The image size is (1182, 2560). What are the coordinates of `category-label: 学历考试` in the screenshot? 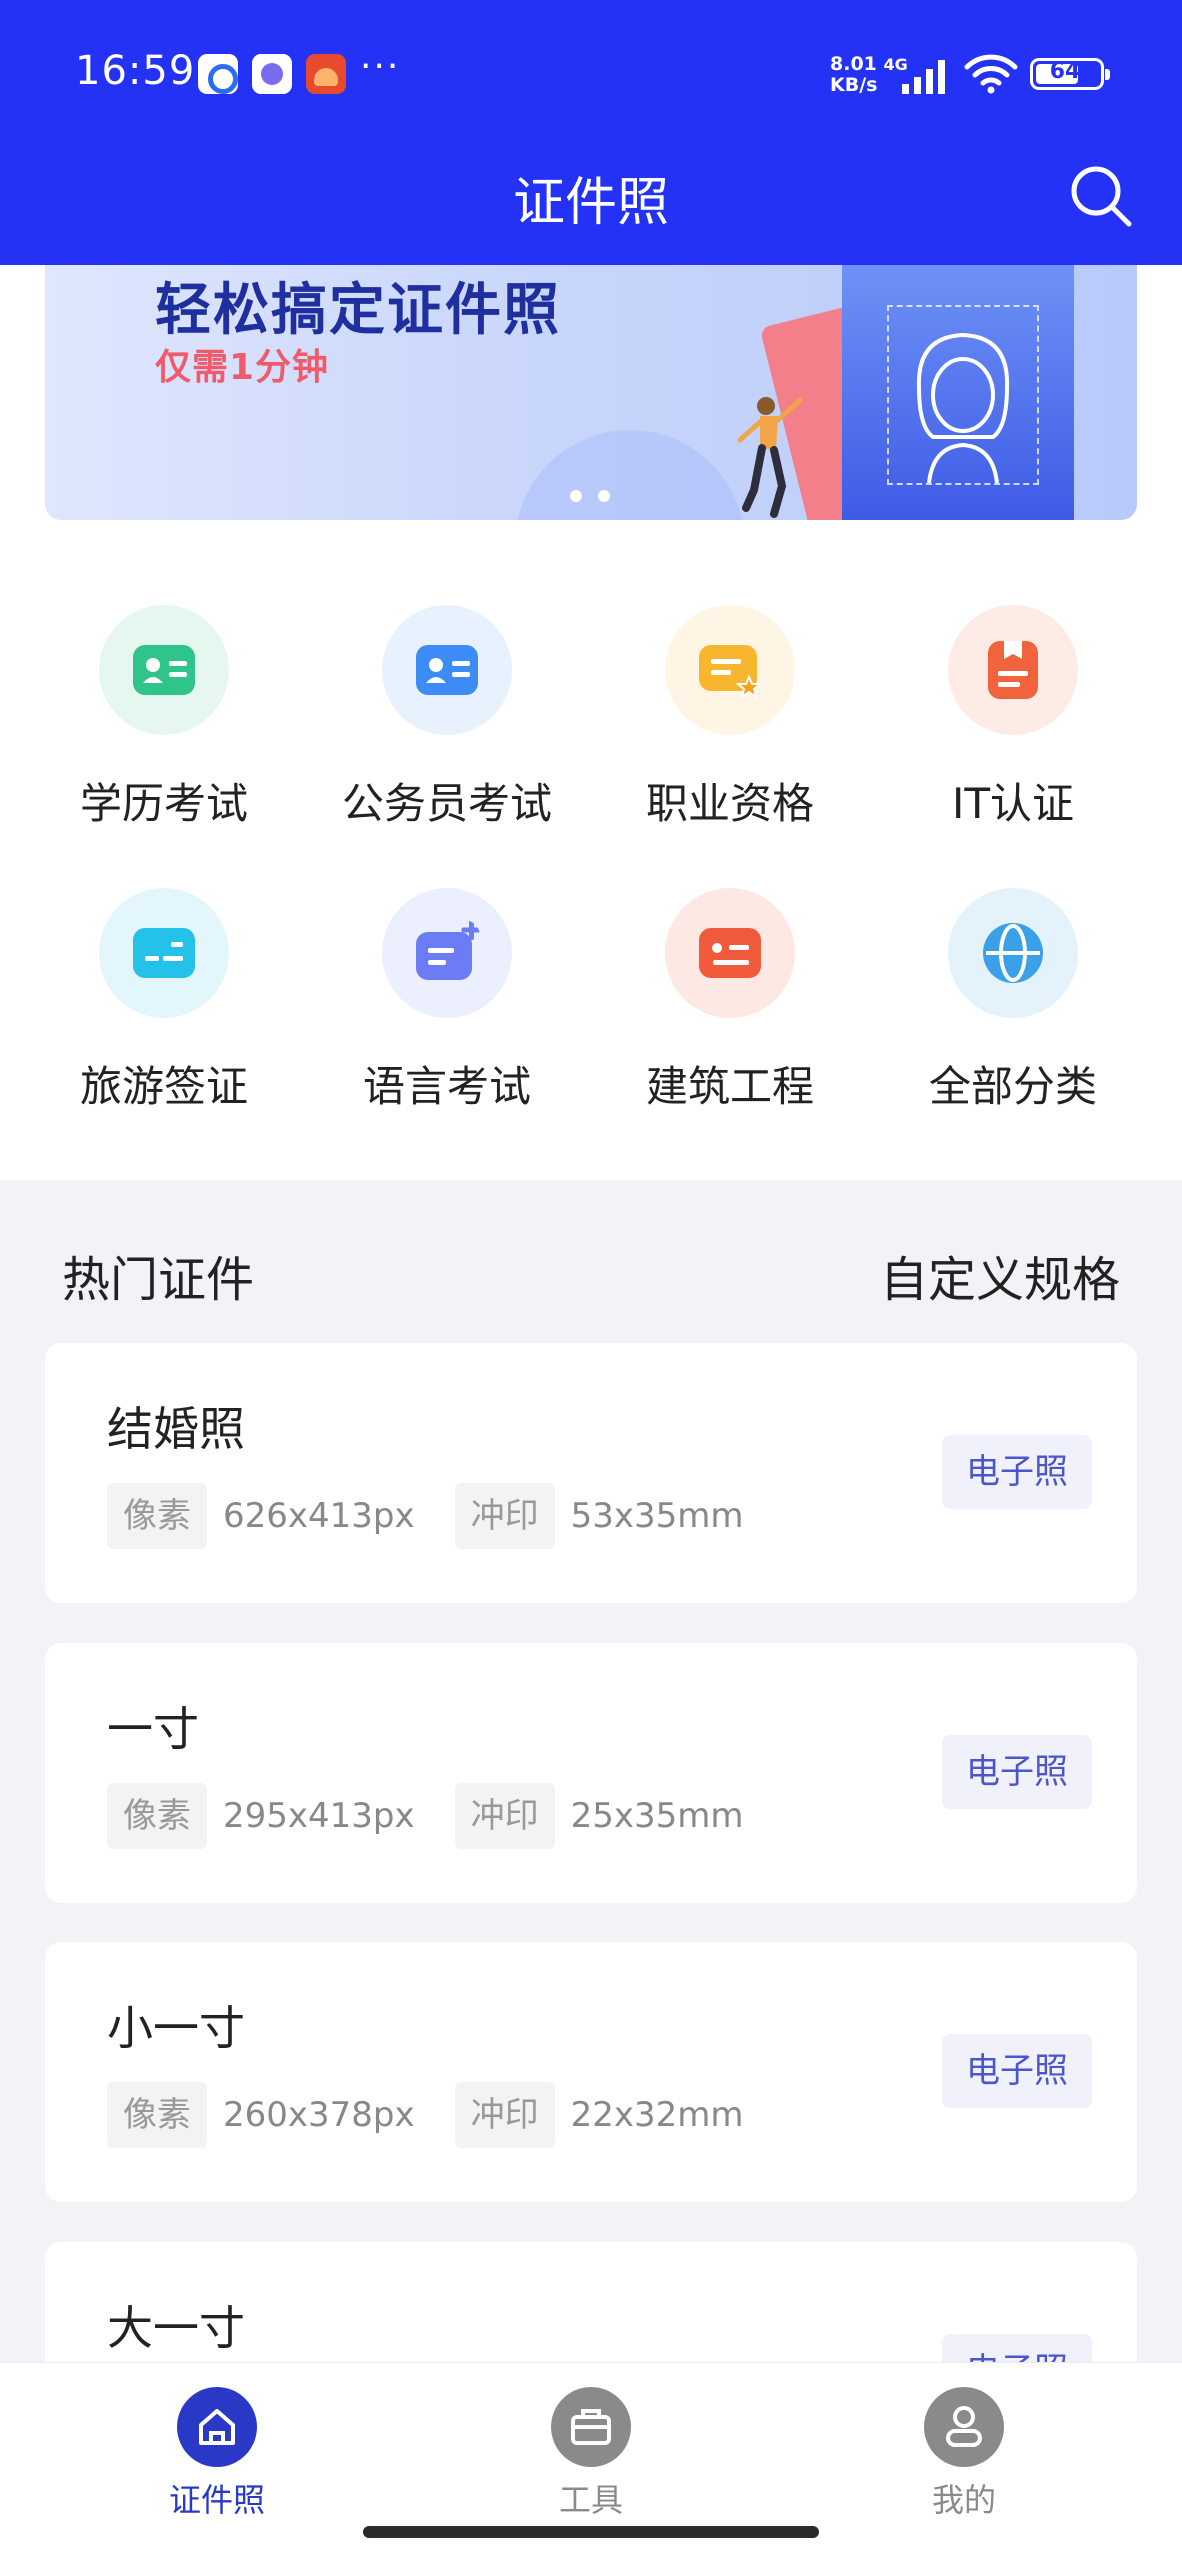 It's located at (163, 803).